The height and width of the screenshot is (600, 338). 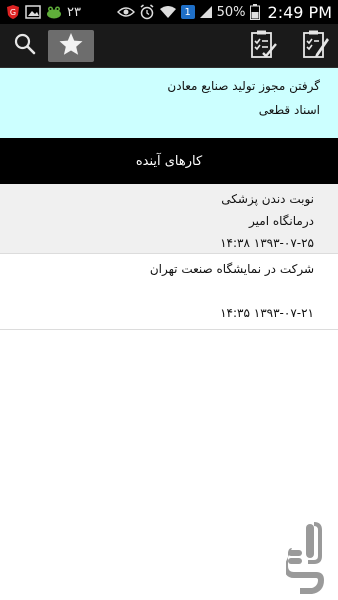 What do you see at coordinates (169, 46) in the screenshot?
I see `action-bar` at bounding box center [169, 46].